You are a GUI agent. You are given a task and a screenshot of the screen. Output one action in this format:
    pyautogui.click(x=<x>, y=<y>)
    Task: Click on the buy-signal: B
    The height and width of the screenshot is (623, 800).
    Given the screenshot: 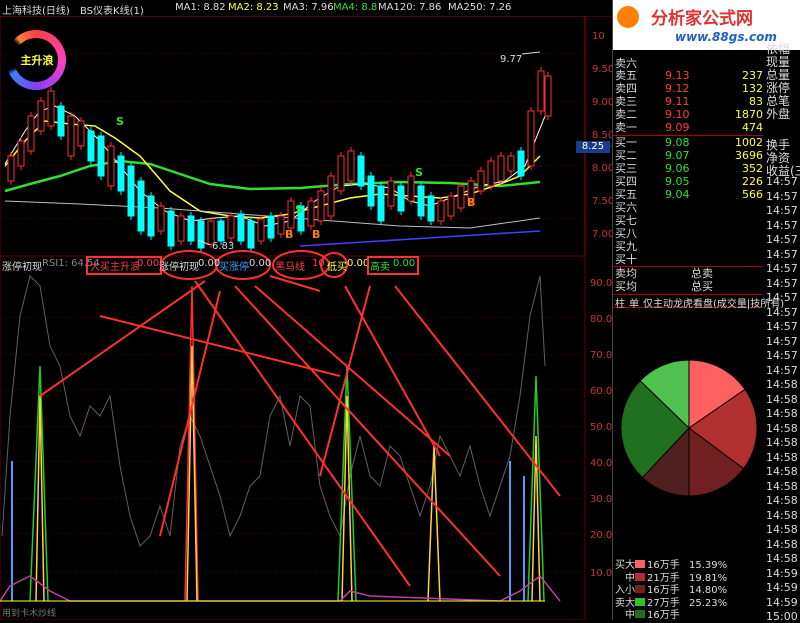 What is the action you would take?
    pyautogui.click(x=471, y=202)
    